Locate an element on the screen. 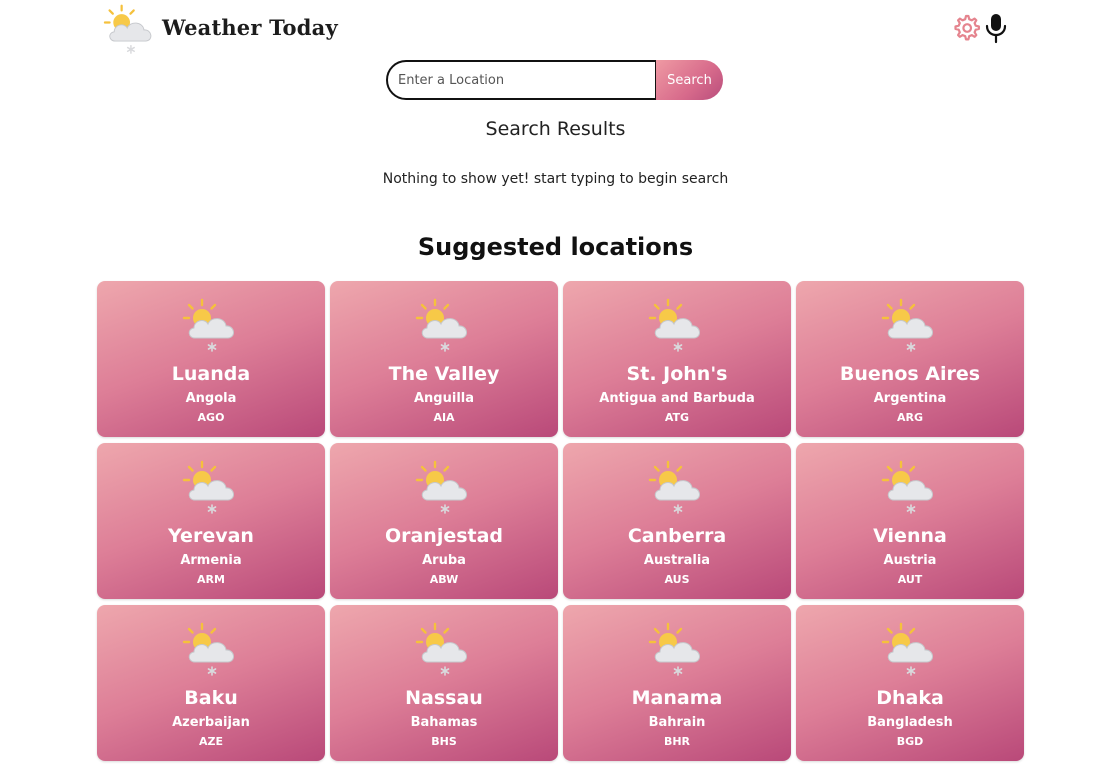  suggested-locations-heading: Suggested locations is located at coordinates (555, 247).